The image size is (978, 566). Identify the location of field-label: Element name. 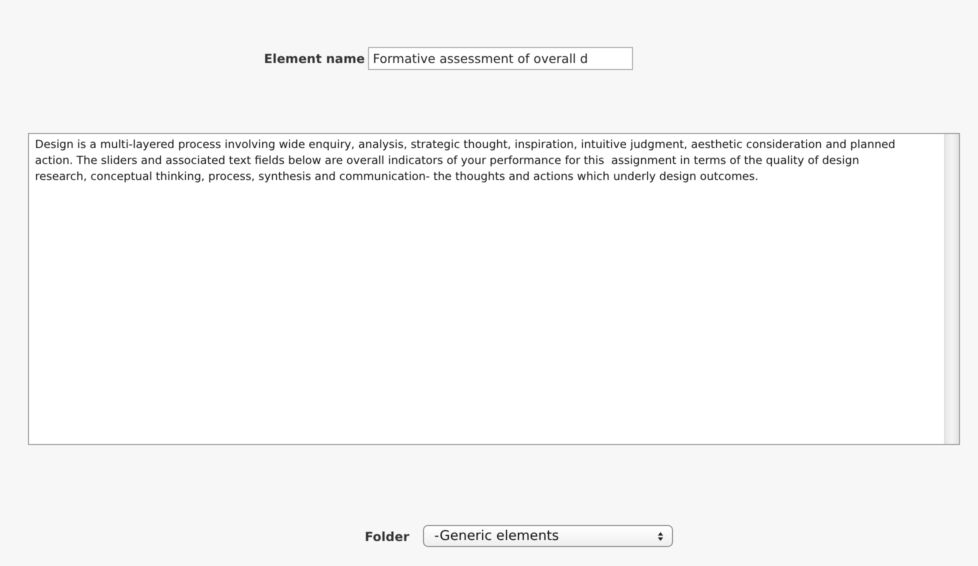
(314, 58).